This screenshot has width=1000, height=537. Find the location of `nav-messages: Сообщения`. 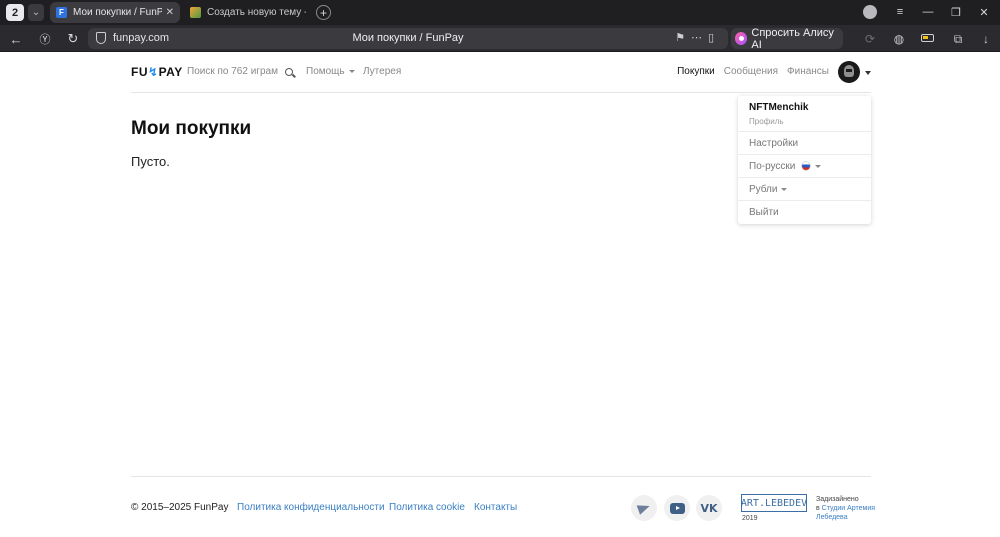

nav-messages: Сообщения is located at coordinates (751, 71).